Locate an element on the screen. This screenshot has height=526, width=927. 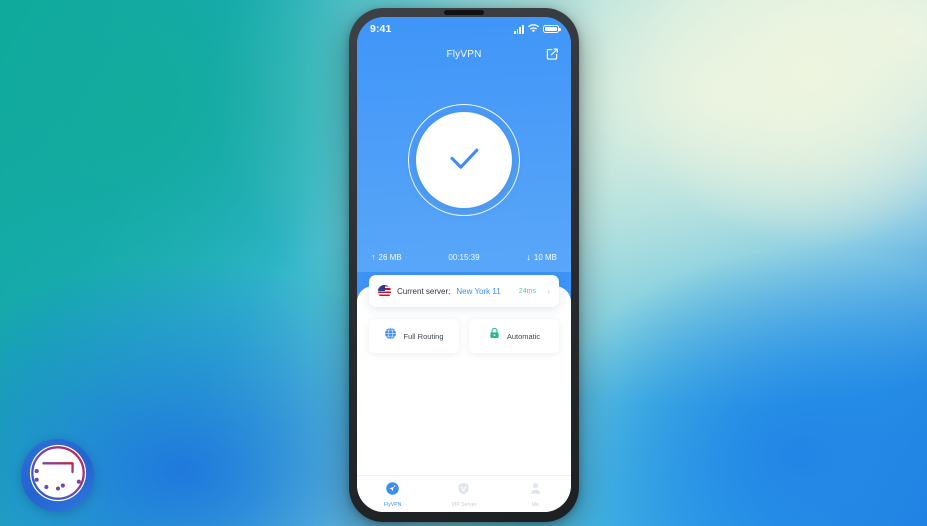
current-server-card: Current server: New York 11 24ms › is located at coordinates (464, 291).